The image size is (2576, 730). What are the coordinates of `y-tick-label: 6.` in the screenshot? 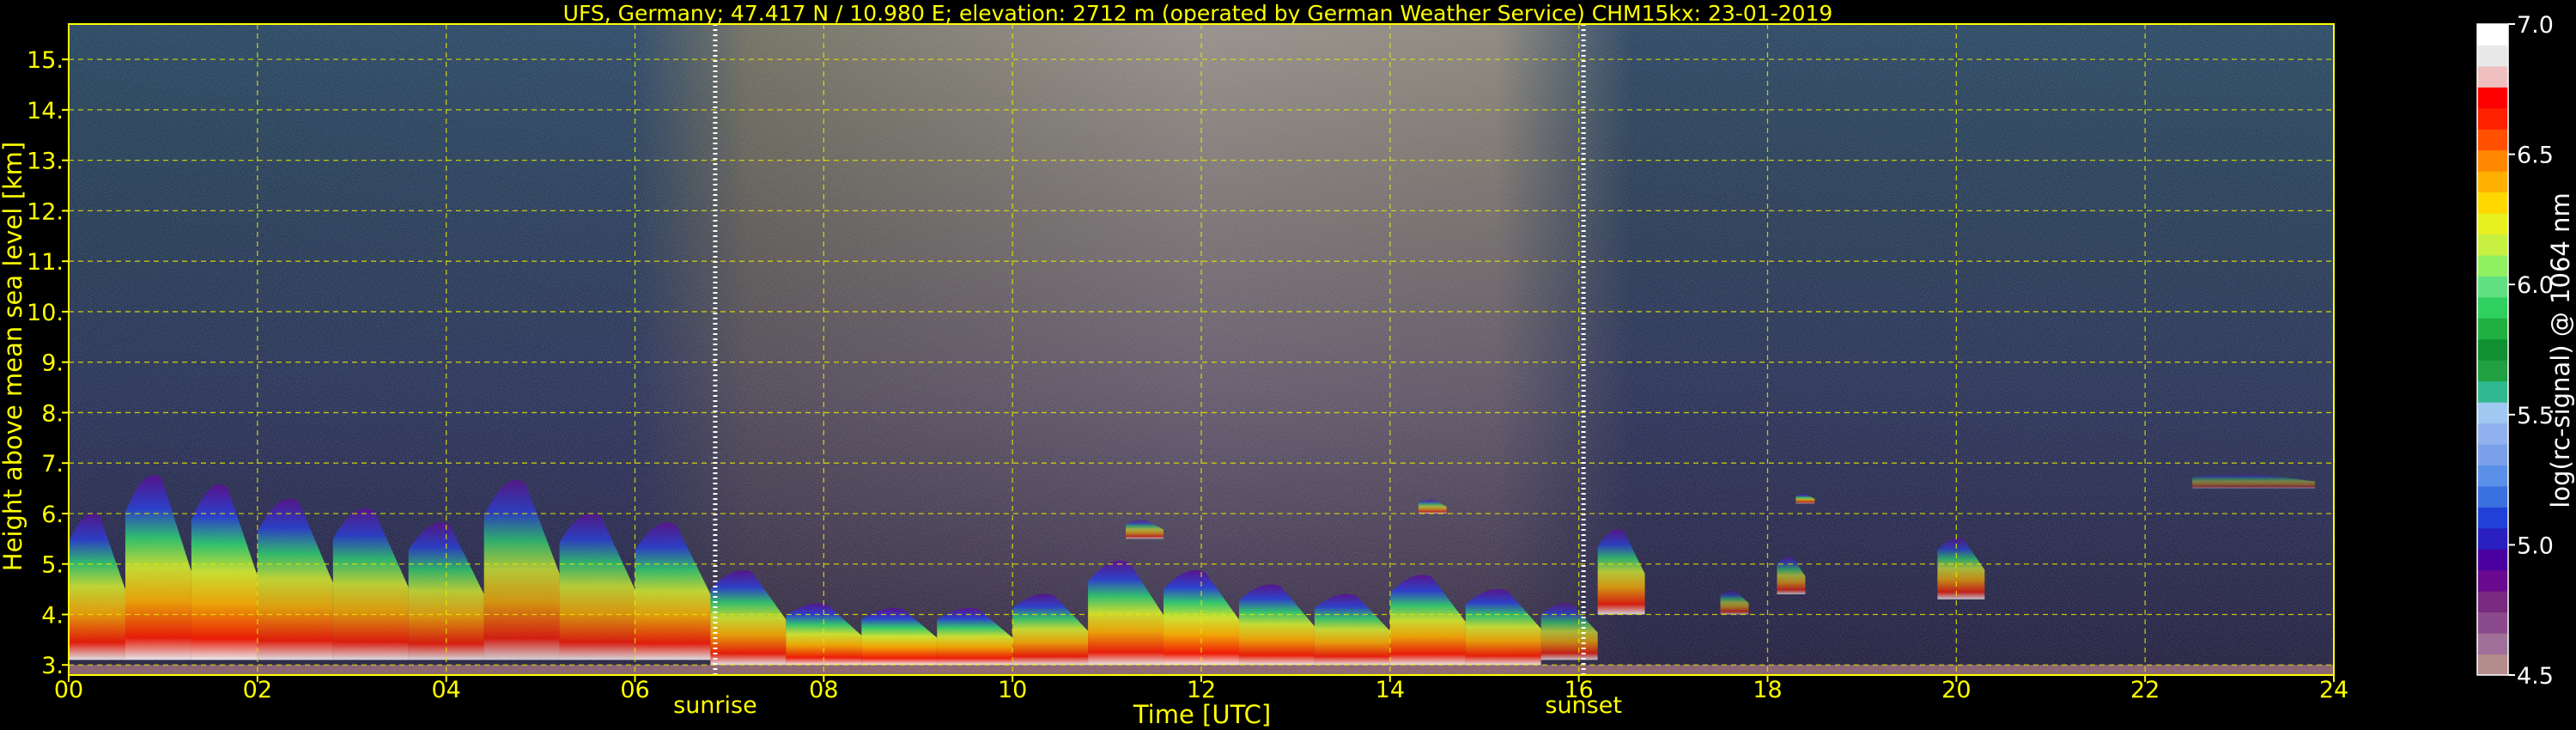 It's located at (52, 515).